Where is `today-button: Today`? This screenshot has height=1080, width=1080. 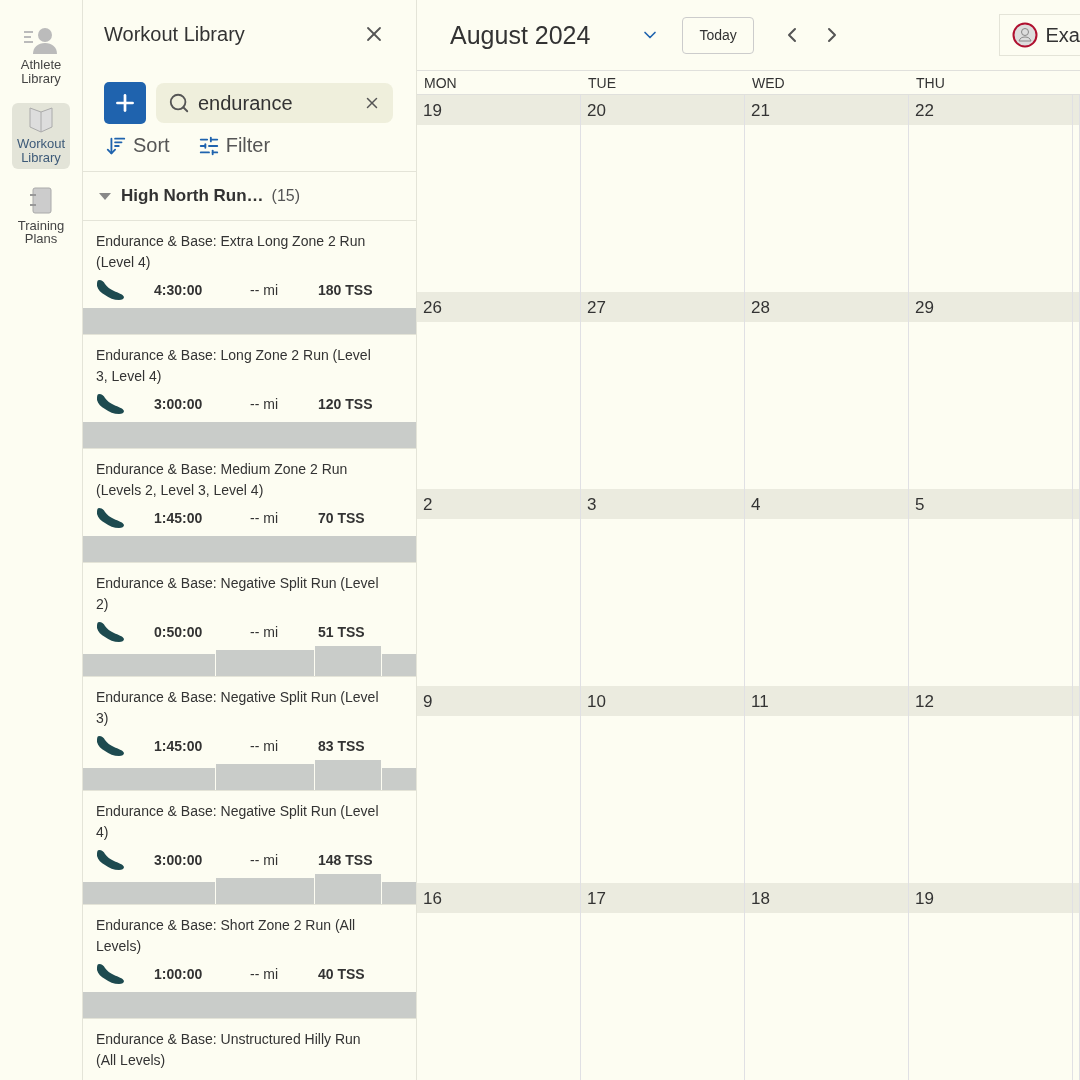 today-button: Today is located at coordinates (718, 35).